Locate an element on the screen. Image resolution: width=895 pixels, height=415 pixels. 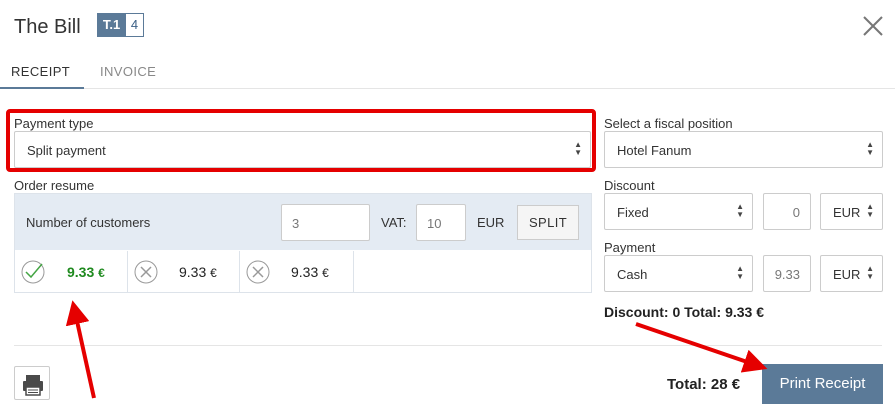
discount-total-summary: Discount: 0 Total: 9.33 € is located at coordinates (684, 312).